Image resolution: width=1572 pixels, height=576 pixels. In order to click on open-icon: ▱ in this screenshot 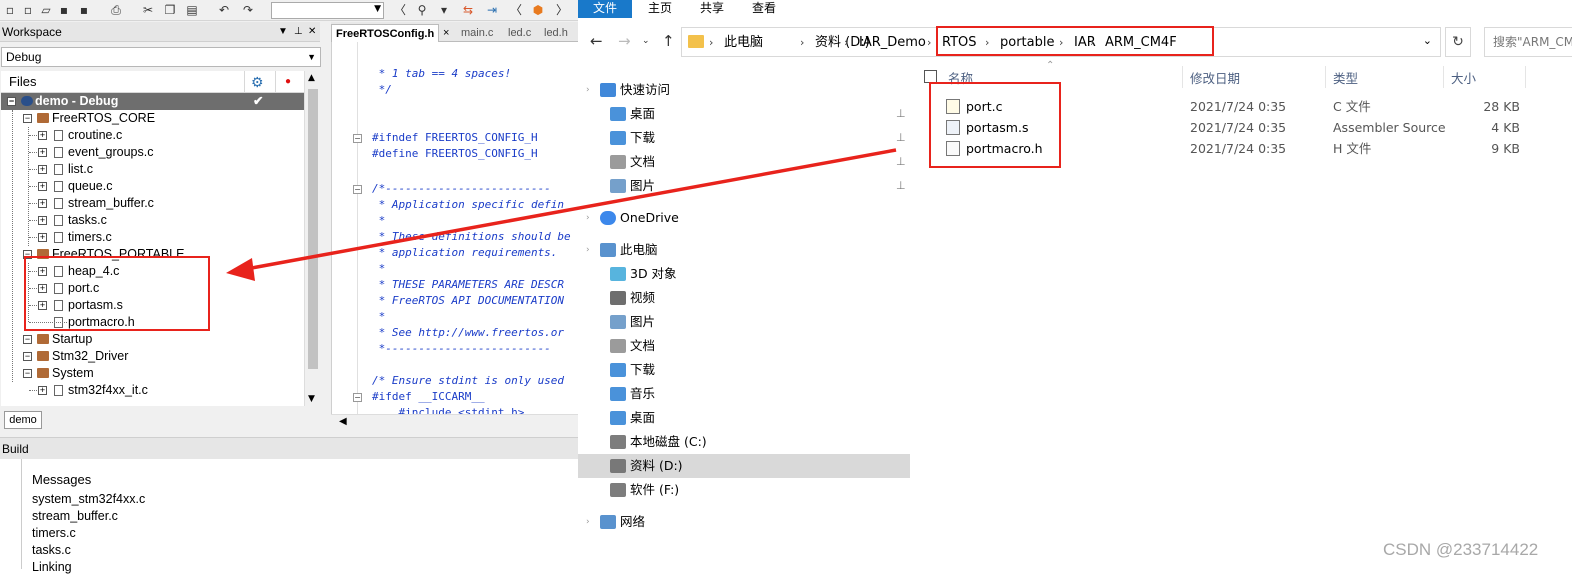, I will do `click(46, 10)`.